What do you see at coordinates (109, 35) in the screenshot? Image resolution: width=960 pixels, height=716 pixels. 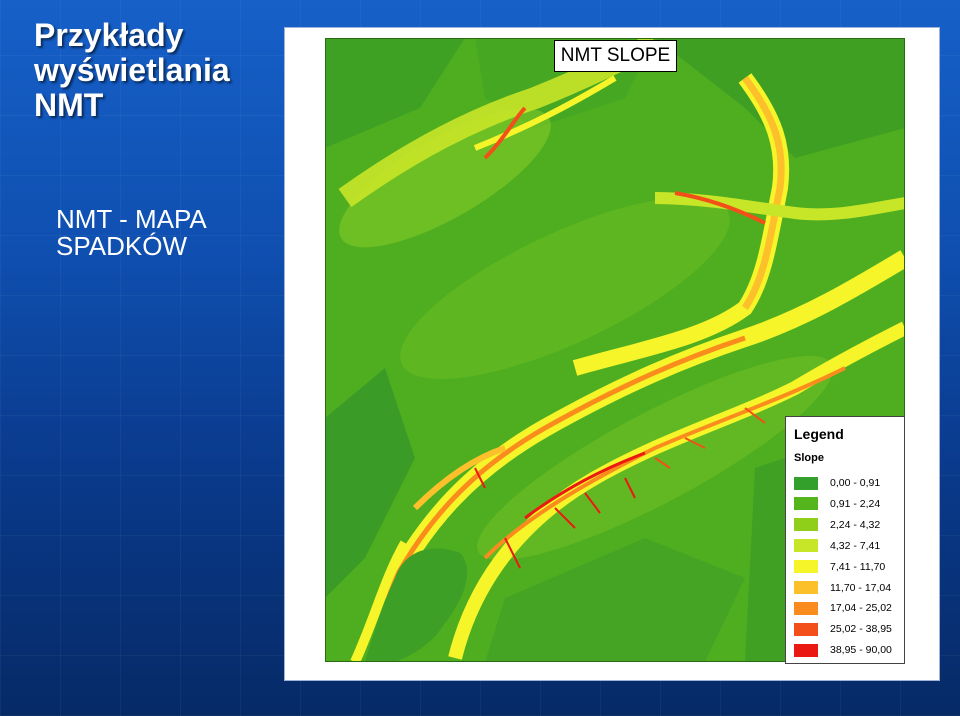 I see `slide-title-line-1: Przykłady` at bounding box center [109, 35].